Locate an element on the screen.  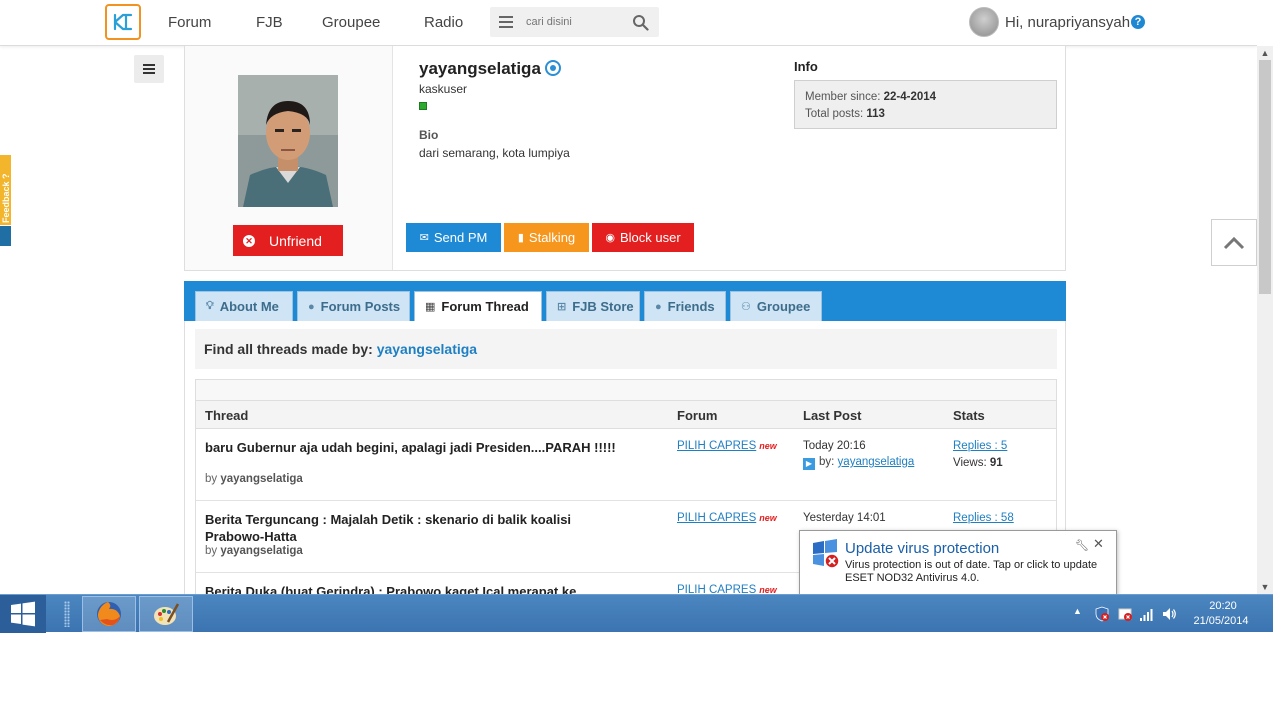
online-status-icon is located at coordinates (423, 106).